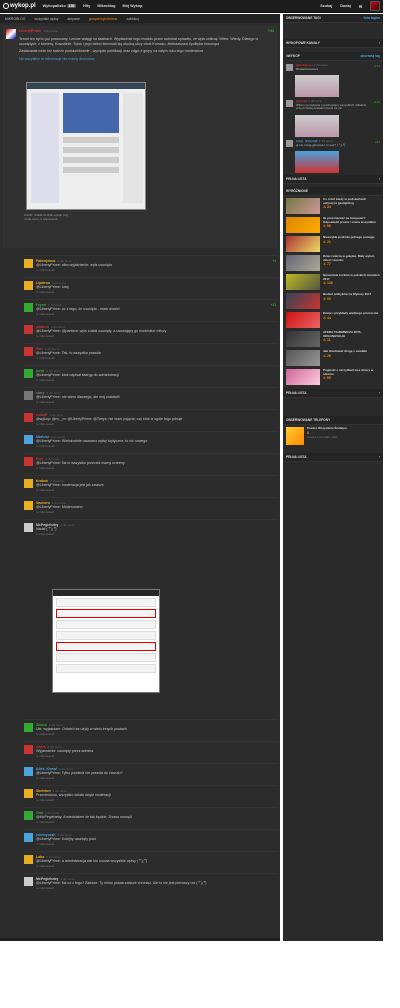 Image resolution: width=400 pixels, height=1008 pixels. Describe the element at coordinates (327, 226) in the screenshot. I see `popular-votes: ♨ 66` at that location.